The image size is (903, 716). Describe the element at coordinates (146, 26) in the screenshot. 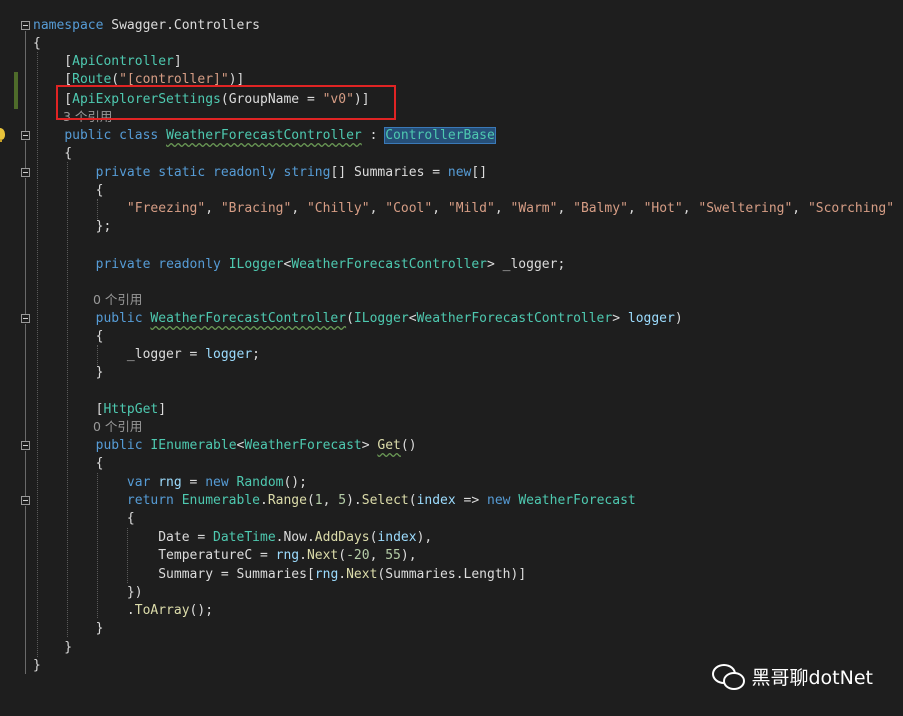

I see `code-line: namespace Swagger.Controllers` at that location.